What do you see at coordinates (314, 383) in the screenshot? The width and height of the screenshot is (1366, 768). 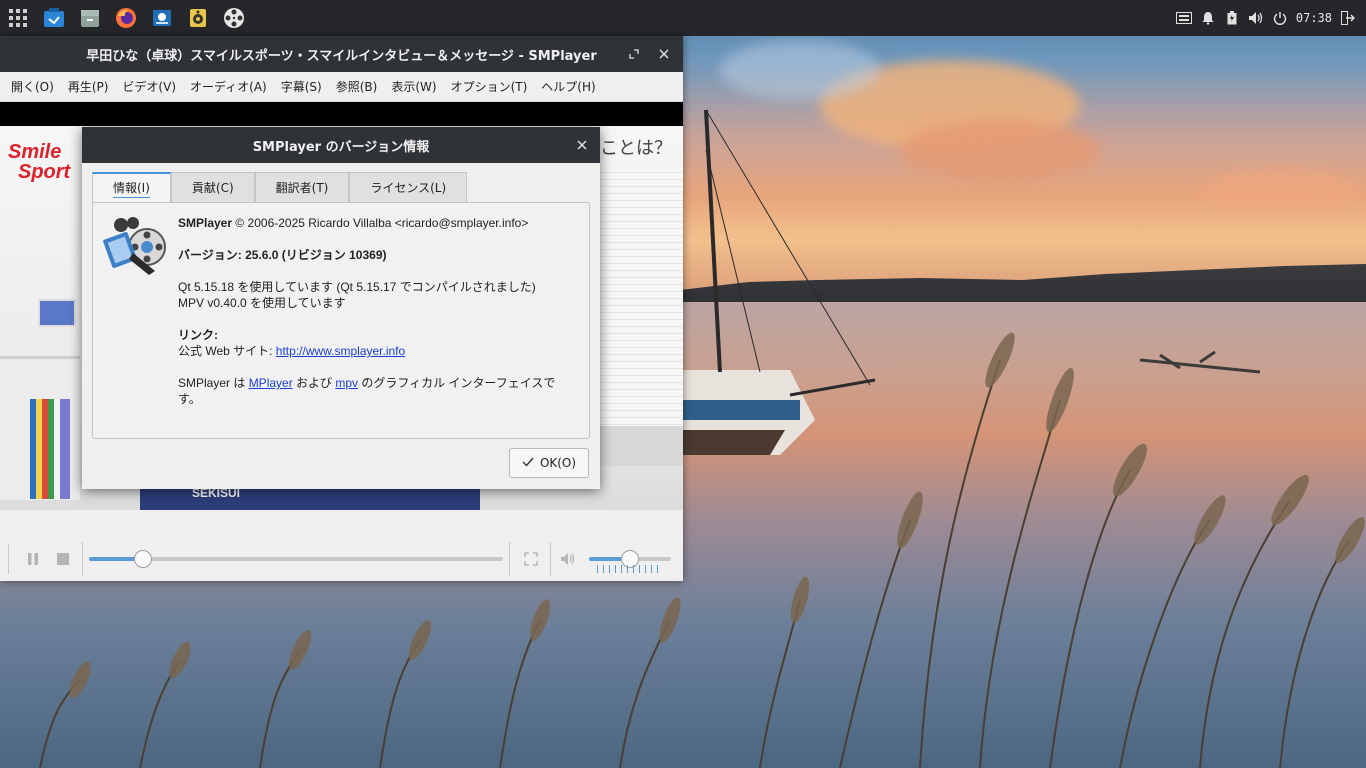 I see `description-mid: および` at bounding box center [314, 383].